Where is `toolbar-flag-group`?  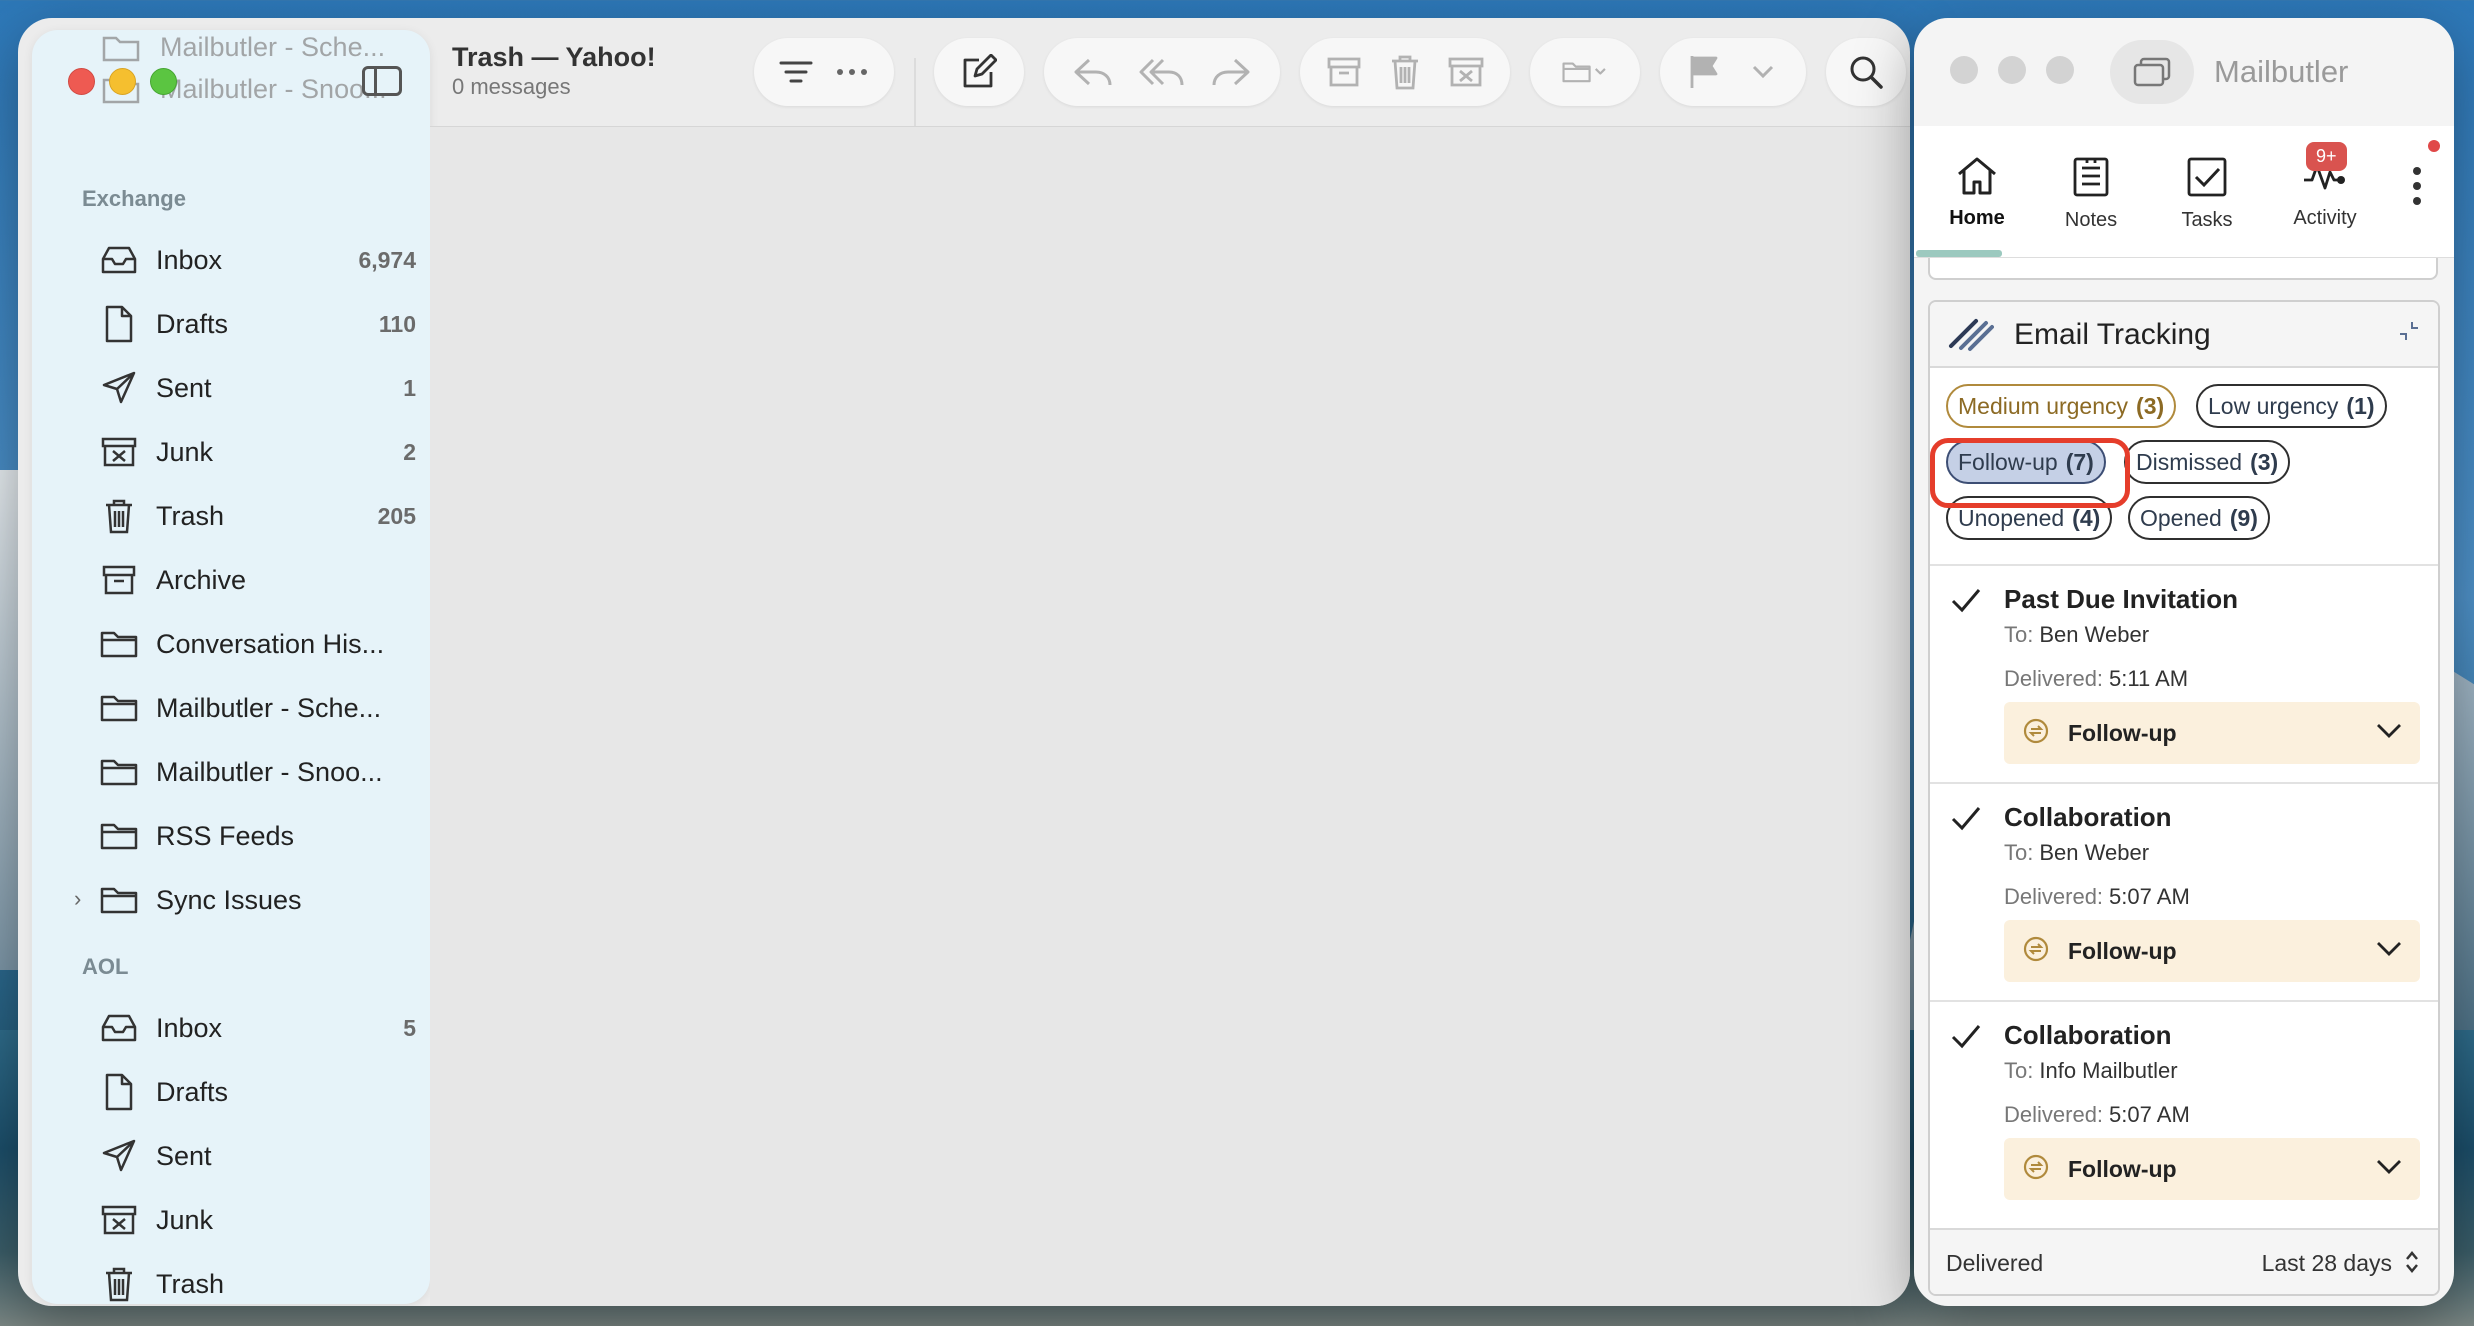 toolbar-flag-group is located at coordinates (1733, 72).